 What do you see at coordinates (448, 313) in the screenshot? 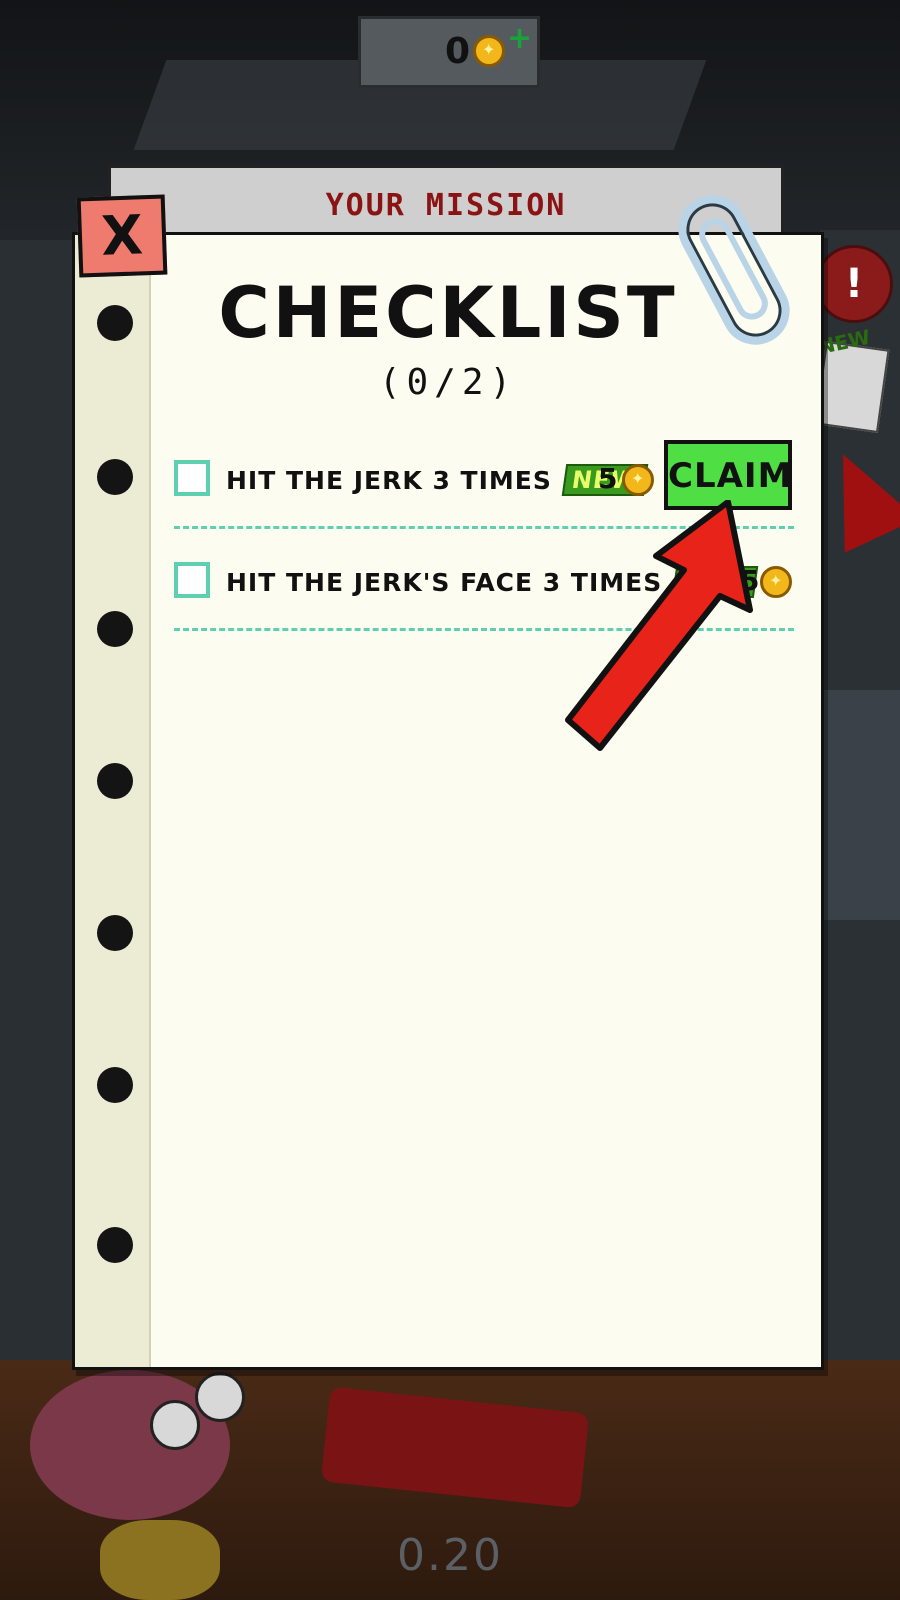
I see `checklist-heading: CHECKLIST` at bounding box center [448, 313].